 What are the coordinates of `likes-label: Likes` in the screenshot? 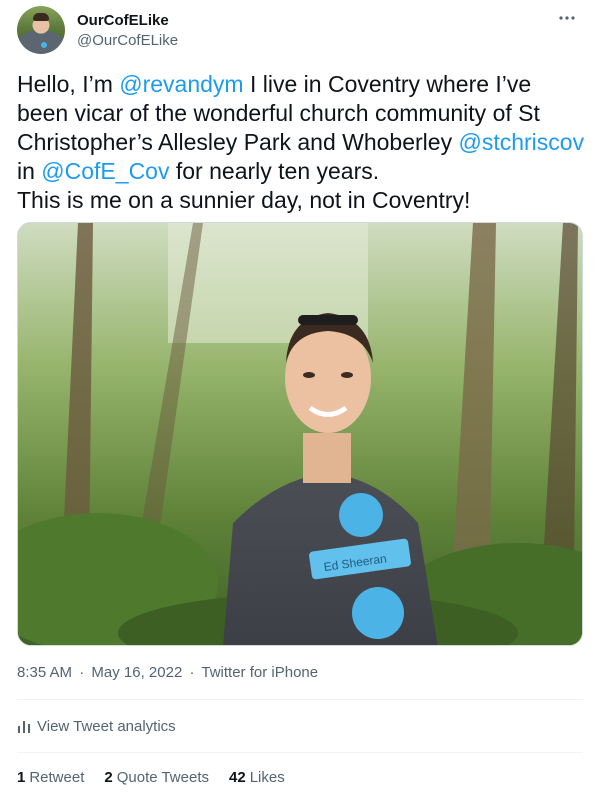 It's located at (267, 777).